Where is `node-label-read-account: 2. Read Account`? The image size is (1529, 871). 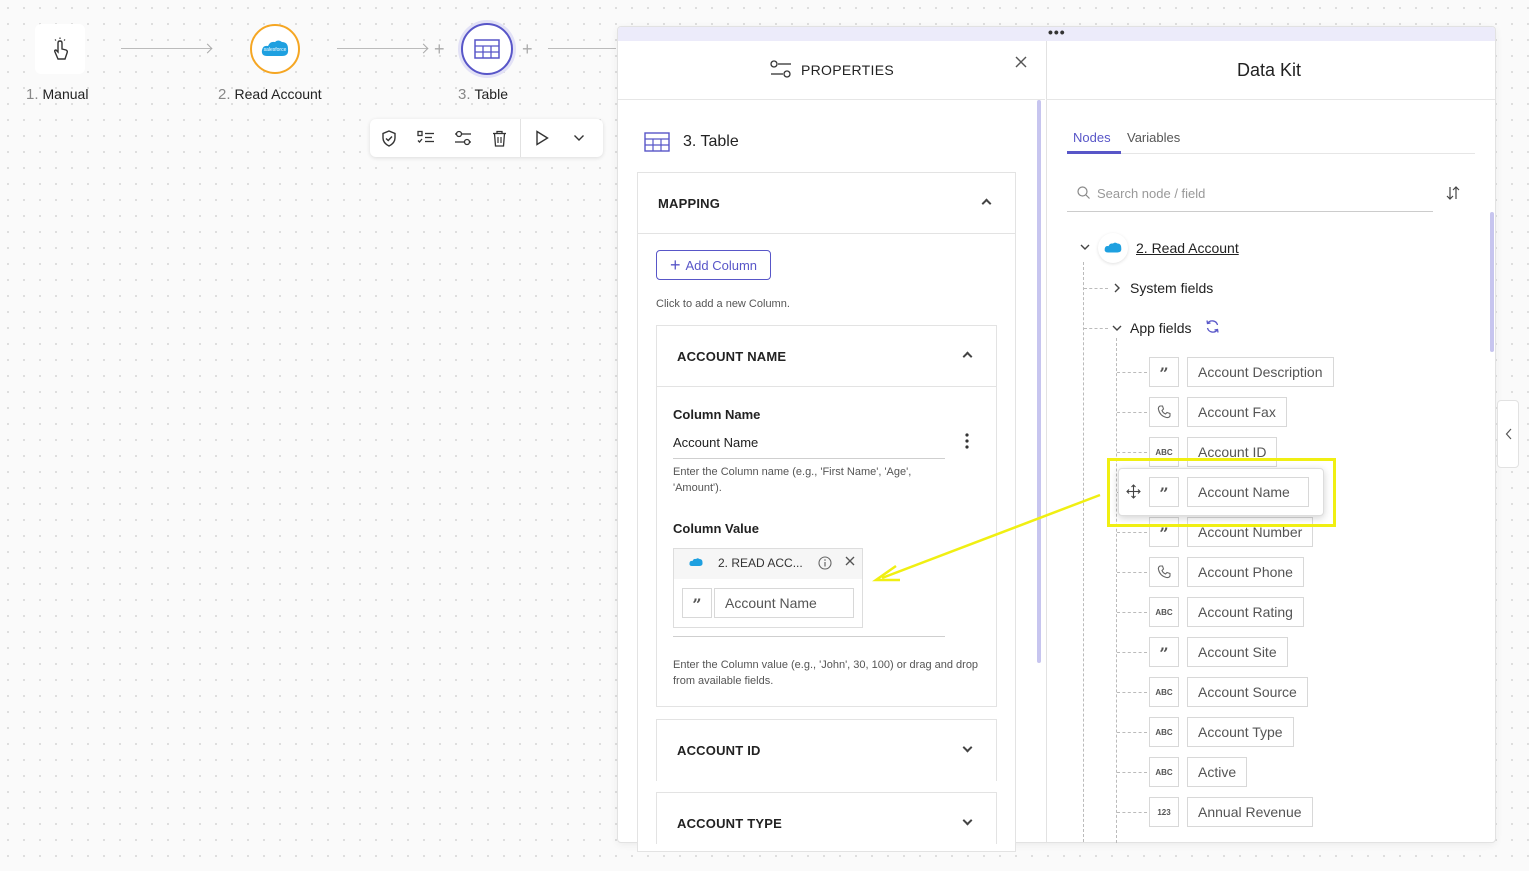 node-label-read-account: 2. Read Account is located at coordinates (270, 94).